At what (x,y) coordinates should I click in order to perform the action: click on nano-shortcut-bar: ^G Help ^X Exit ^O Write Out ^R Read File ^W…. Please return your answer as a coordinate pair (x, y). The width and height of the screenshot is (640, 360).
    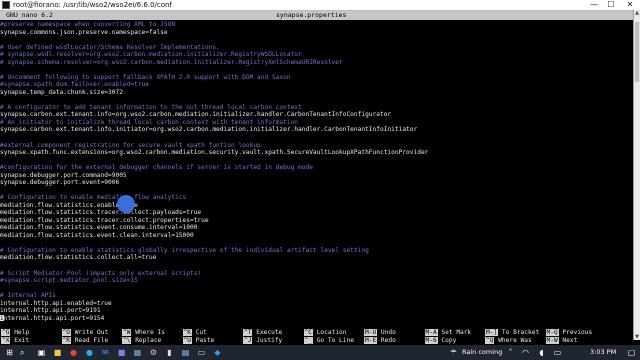
    Looking at the image, I should click on (317, 337).